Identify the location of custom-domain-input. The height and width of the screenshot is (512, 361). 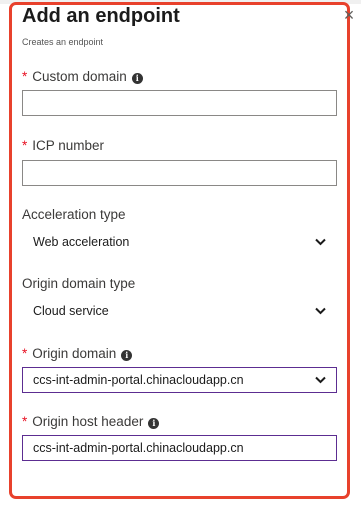
(179, 103).